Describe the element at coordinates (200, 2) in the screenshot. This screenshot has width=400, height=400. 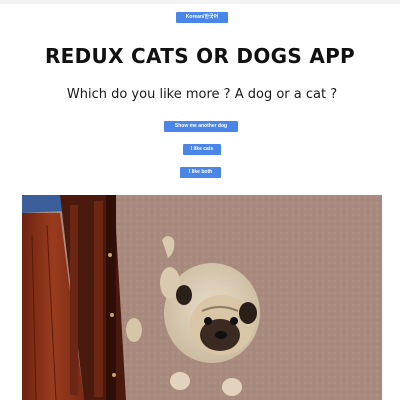
I see `top-scroll-edge` at that location.